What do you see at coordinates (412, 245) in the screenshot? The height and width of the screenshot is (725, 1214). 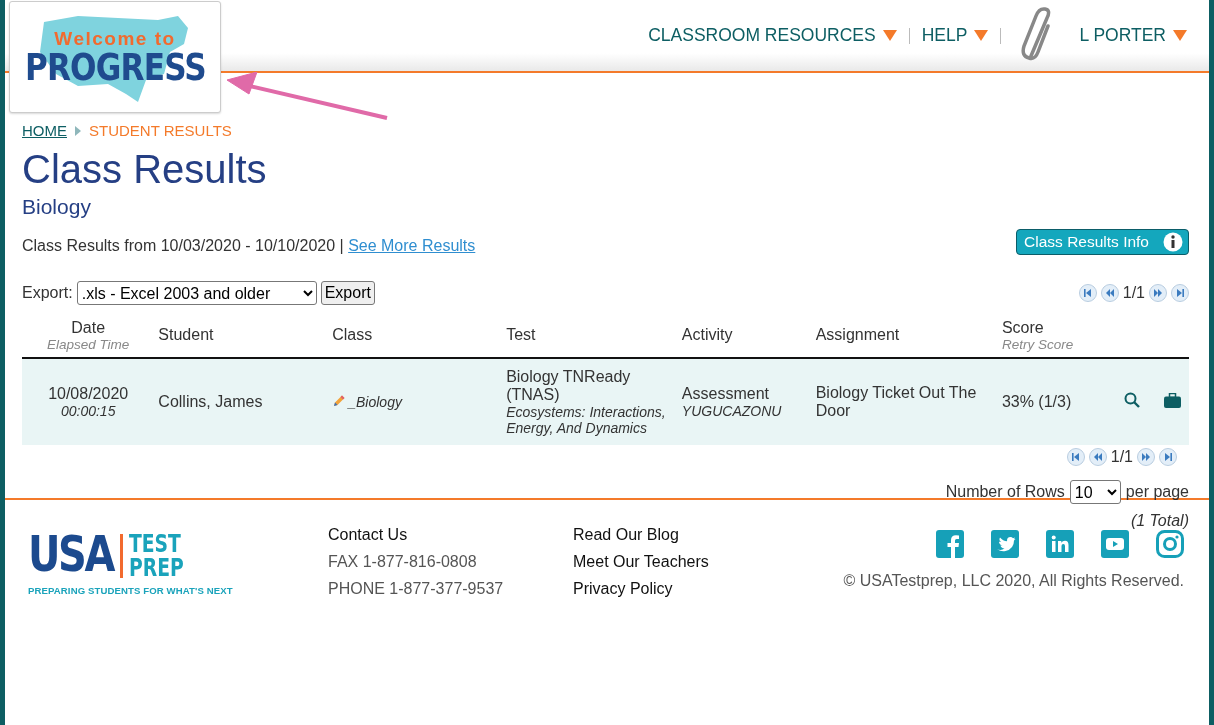 I see `see-more-results-link: See More Results` at bounding box center [412, 245].